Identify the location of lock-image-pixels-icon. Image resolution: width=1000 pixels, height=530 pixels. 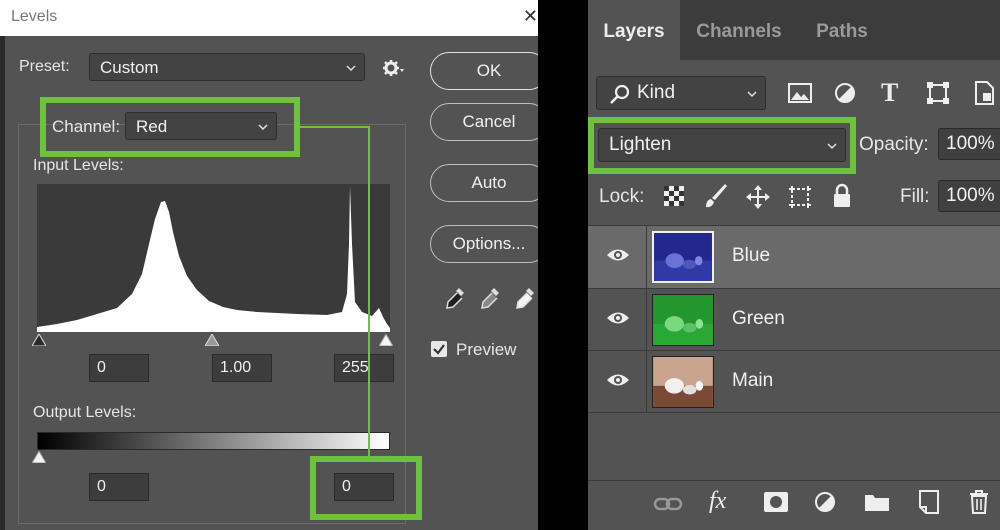
(716, 196).